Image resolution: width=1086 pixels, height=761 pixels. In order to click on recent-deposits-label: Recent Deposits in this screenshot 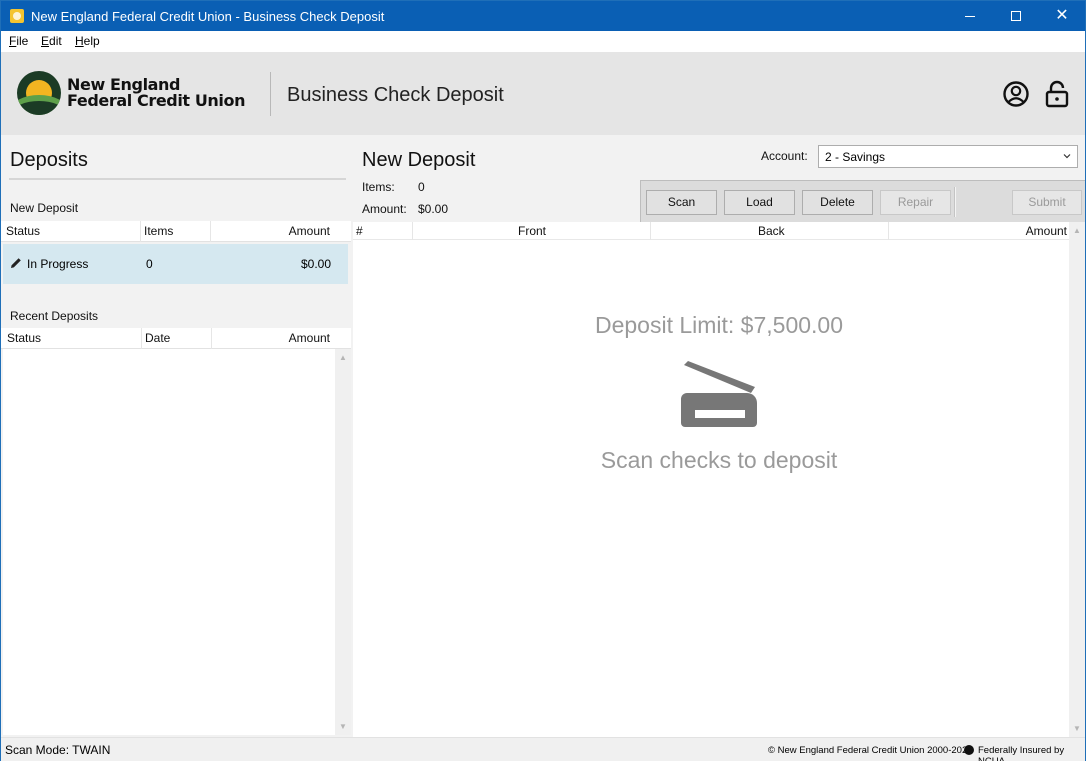, I will do `click(54, 316)`.